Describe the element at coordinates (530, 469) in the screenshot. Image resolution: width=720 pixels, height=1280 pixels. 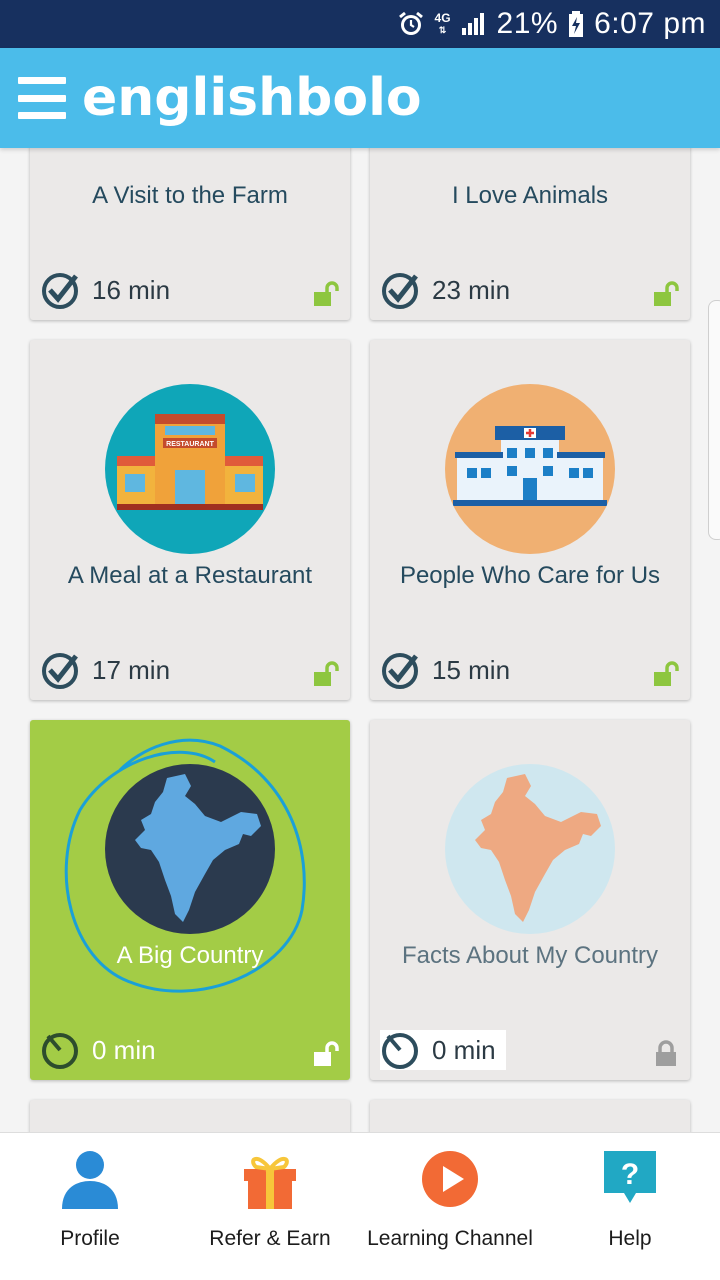
I see `hospital-illustration` at that location.